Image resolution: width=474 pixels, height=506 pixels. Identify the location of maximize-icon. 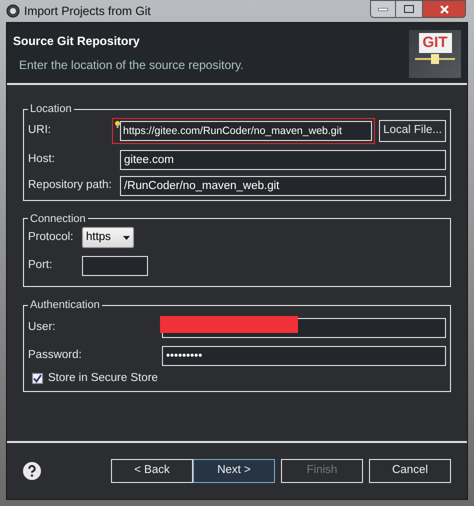
(409, 9).